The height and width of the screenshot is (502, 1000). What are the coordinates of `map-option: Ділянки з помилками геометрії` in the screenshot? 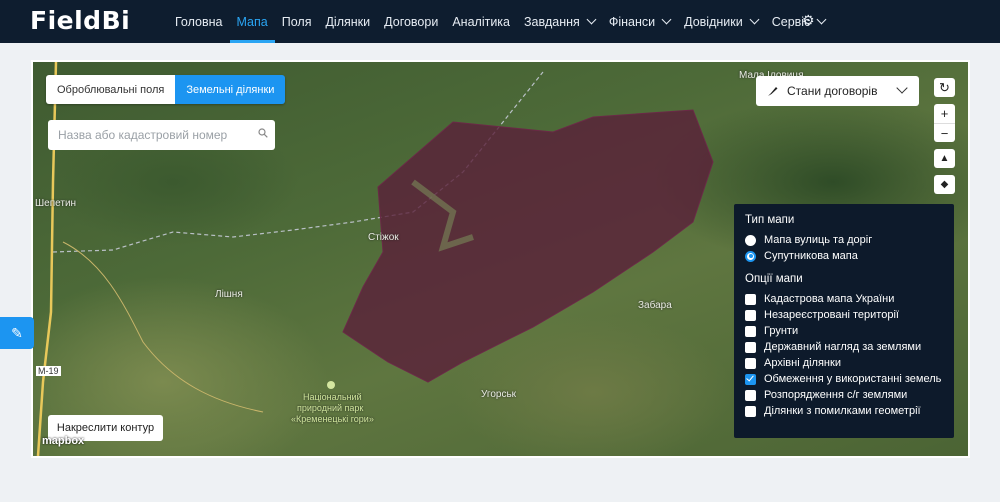 It's located at (844, 411).